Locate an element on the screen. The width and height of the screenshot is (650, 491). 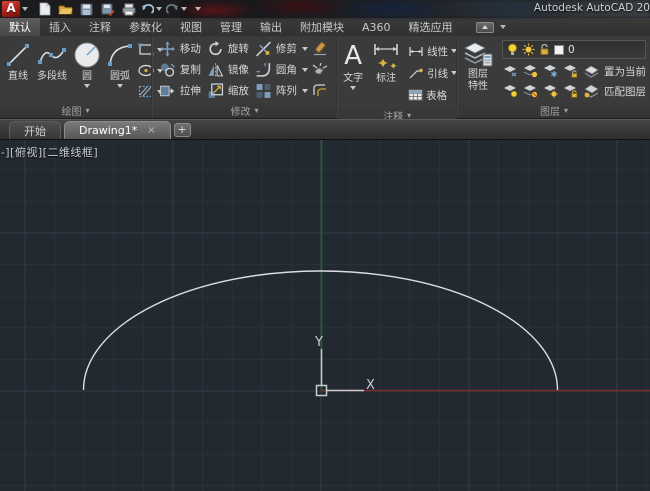
layer-select-dropdown: 0 is located at coordinates (574, 49).